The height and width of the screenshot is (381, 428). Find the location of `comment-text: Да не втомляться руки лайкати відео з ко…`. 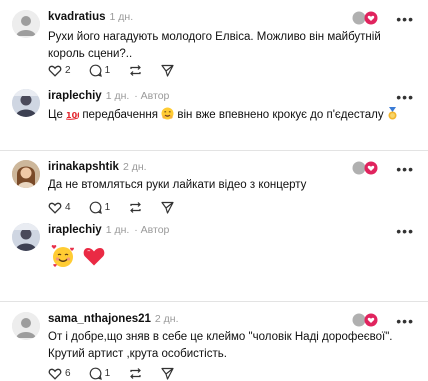

comment-text: Да не втомляться руки лайкати відео з ко… is located at coordinates (177, 185).